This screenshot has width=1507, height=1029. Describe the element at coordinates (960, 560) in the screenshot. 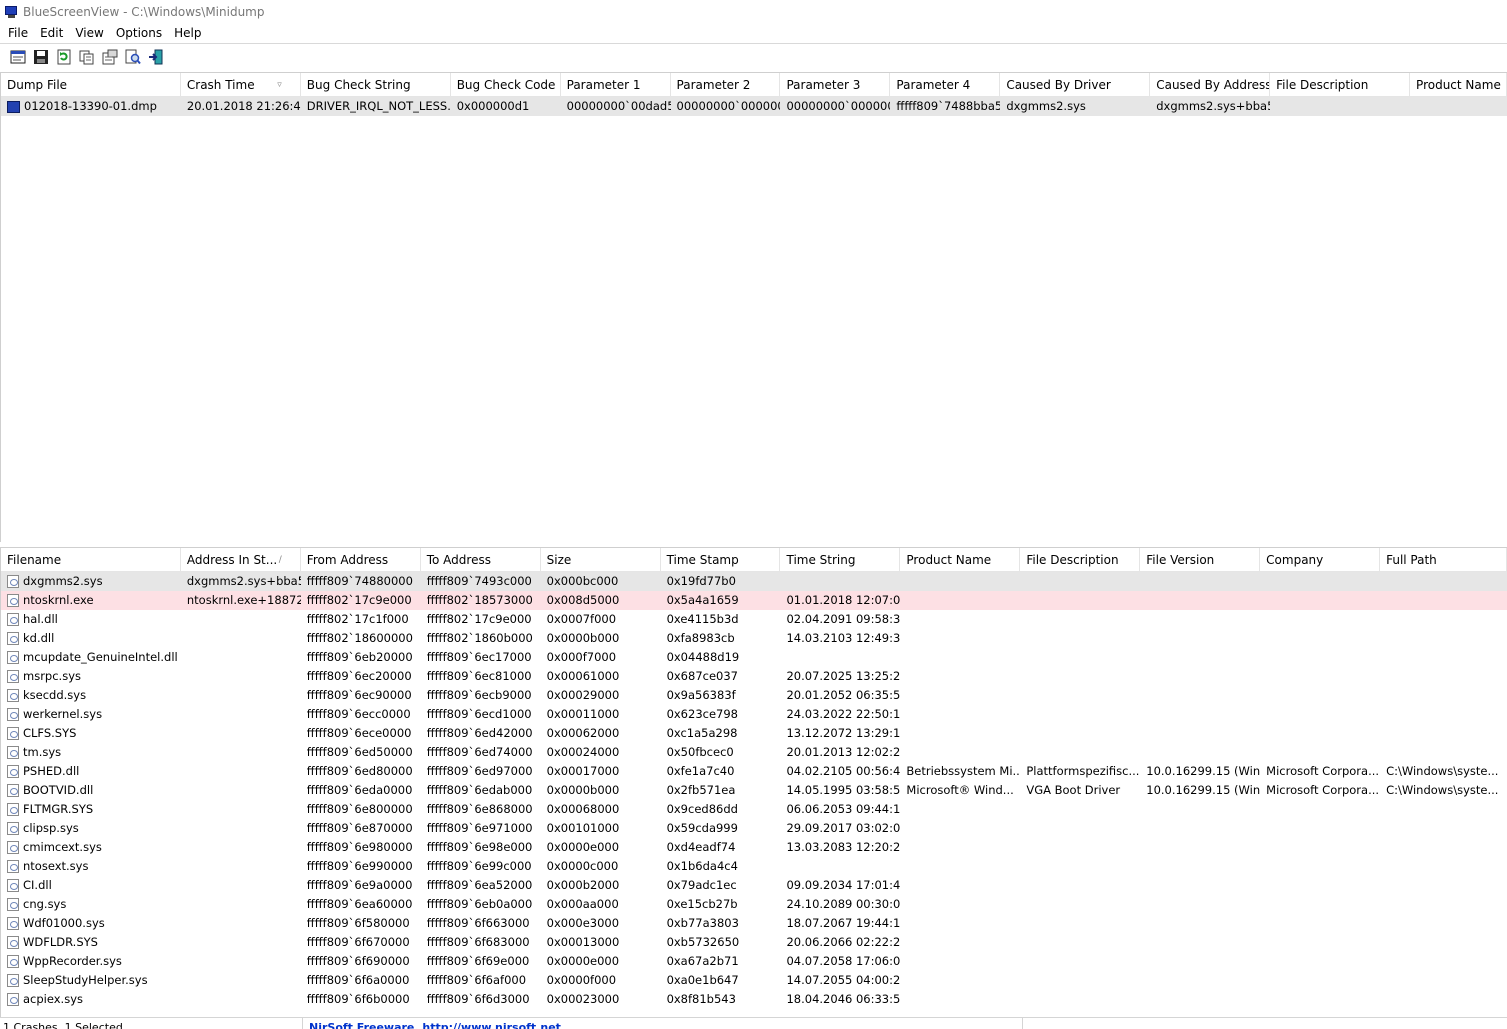

I see `lower-column-product-name: Product Name` at that location.